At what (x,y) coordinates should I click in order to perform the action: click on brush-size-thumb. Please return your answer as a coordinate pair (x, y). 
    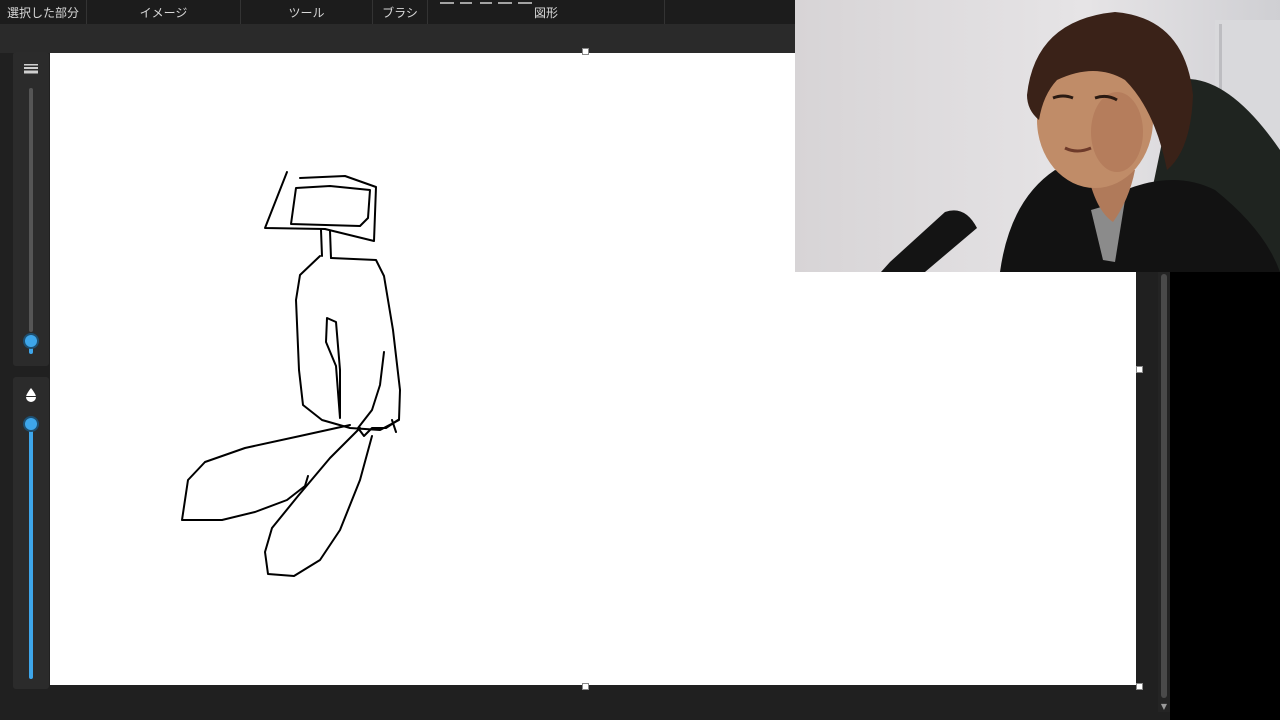
    Looking at the image, I should click on (31, 341).